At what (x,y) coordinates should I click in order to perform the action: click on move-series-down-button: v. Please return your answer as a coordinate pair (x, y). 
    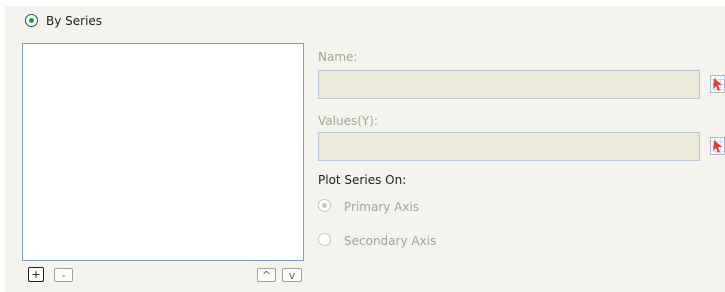
    Looking at the image, I should click on (292, 275).